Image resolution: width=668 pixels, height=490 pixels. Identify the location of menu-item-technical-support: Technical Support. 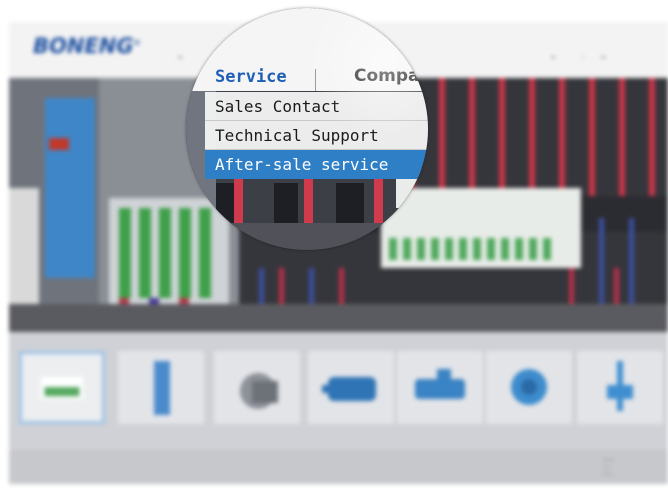
(316, 135).